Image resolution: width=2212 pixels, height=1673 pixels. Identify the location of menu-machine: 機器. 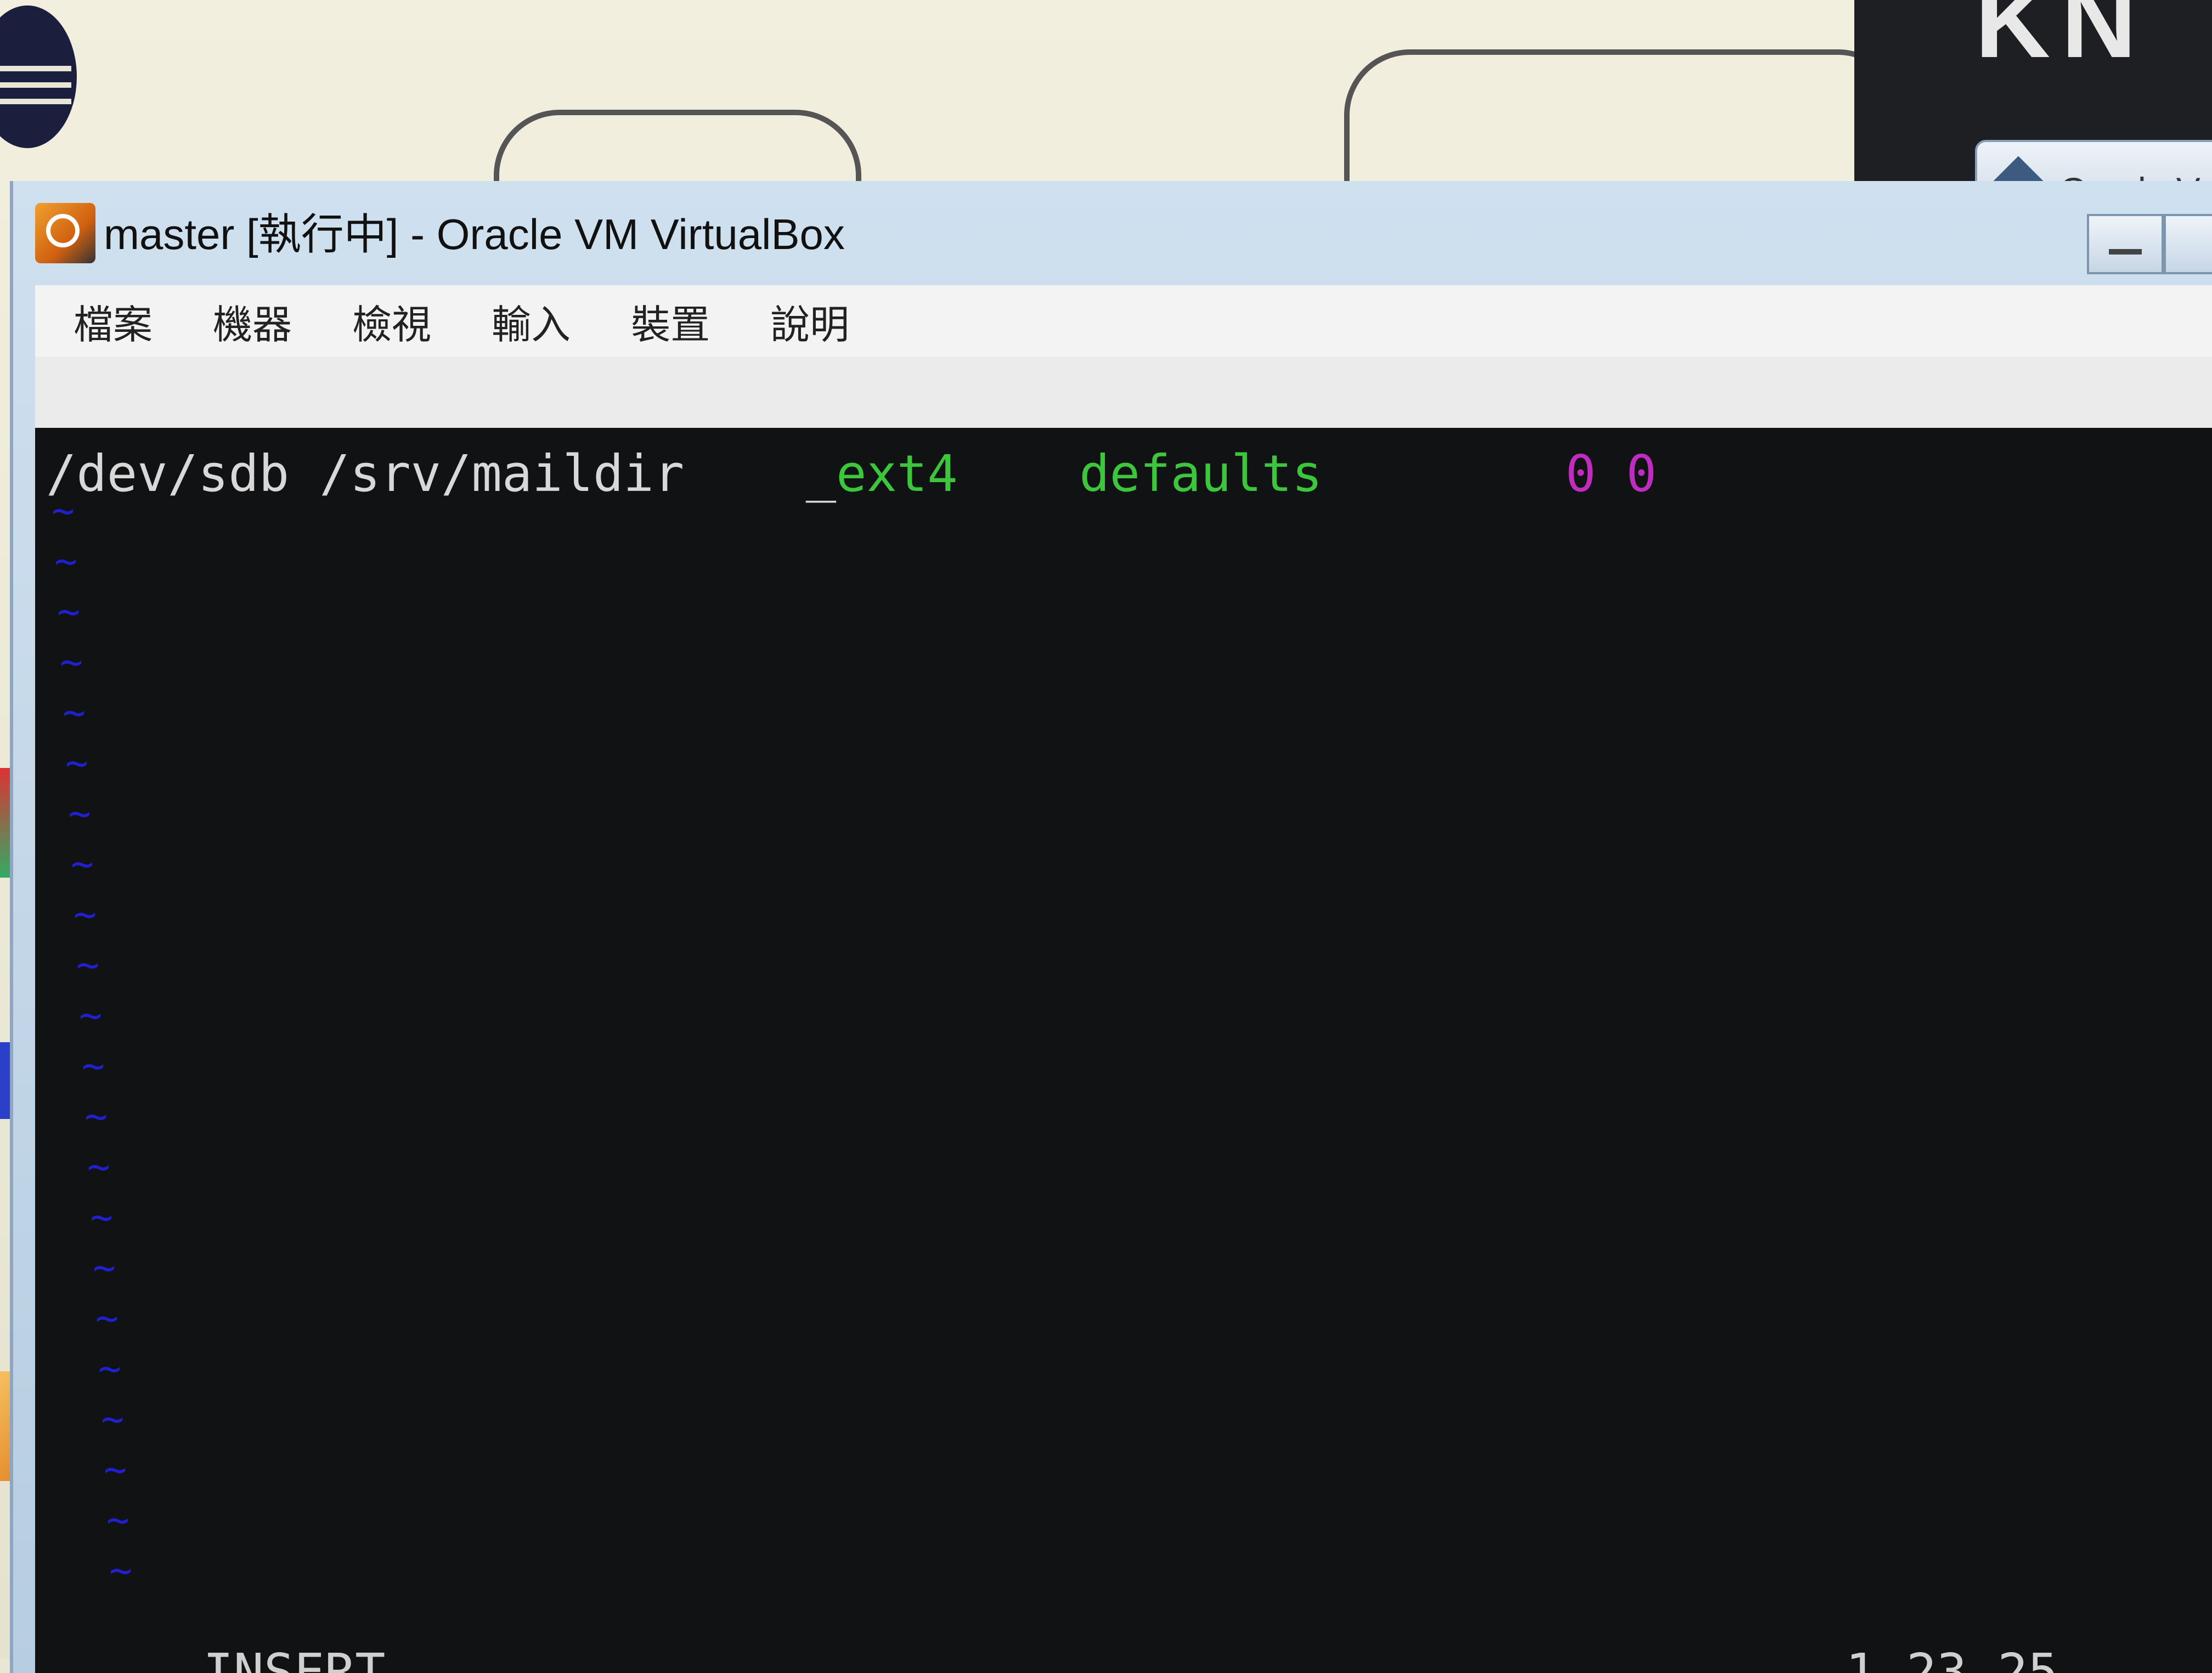
(253, 321).